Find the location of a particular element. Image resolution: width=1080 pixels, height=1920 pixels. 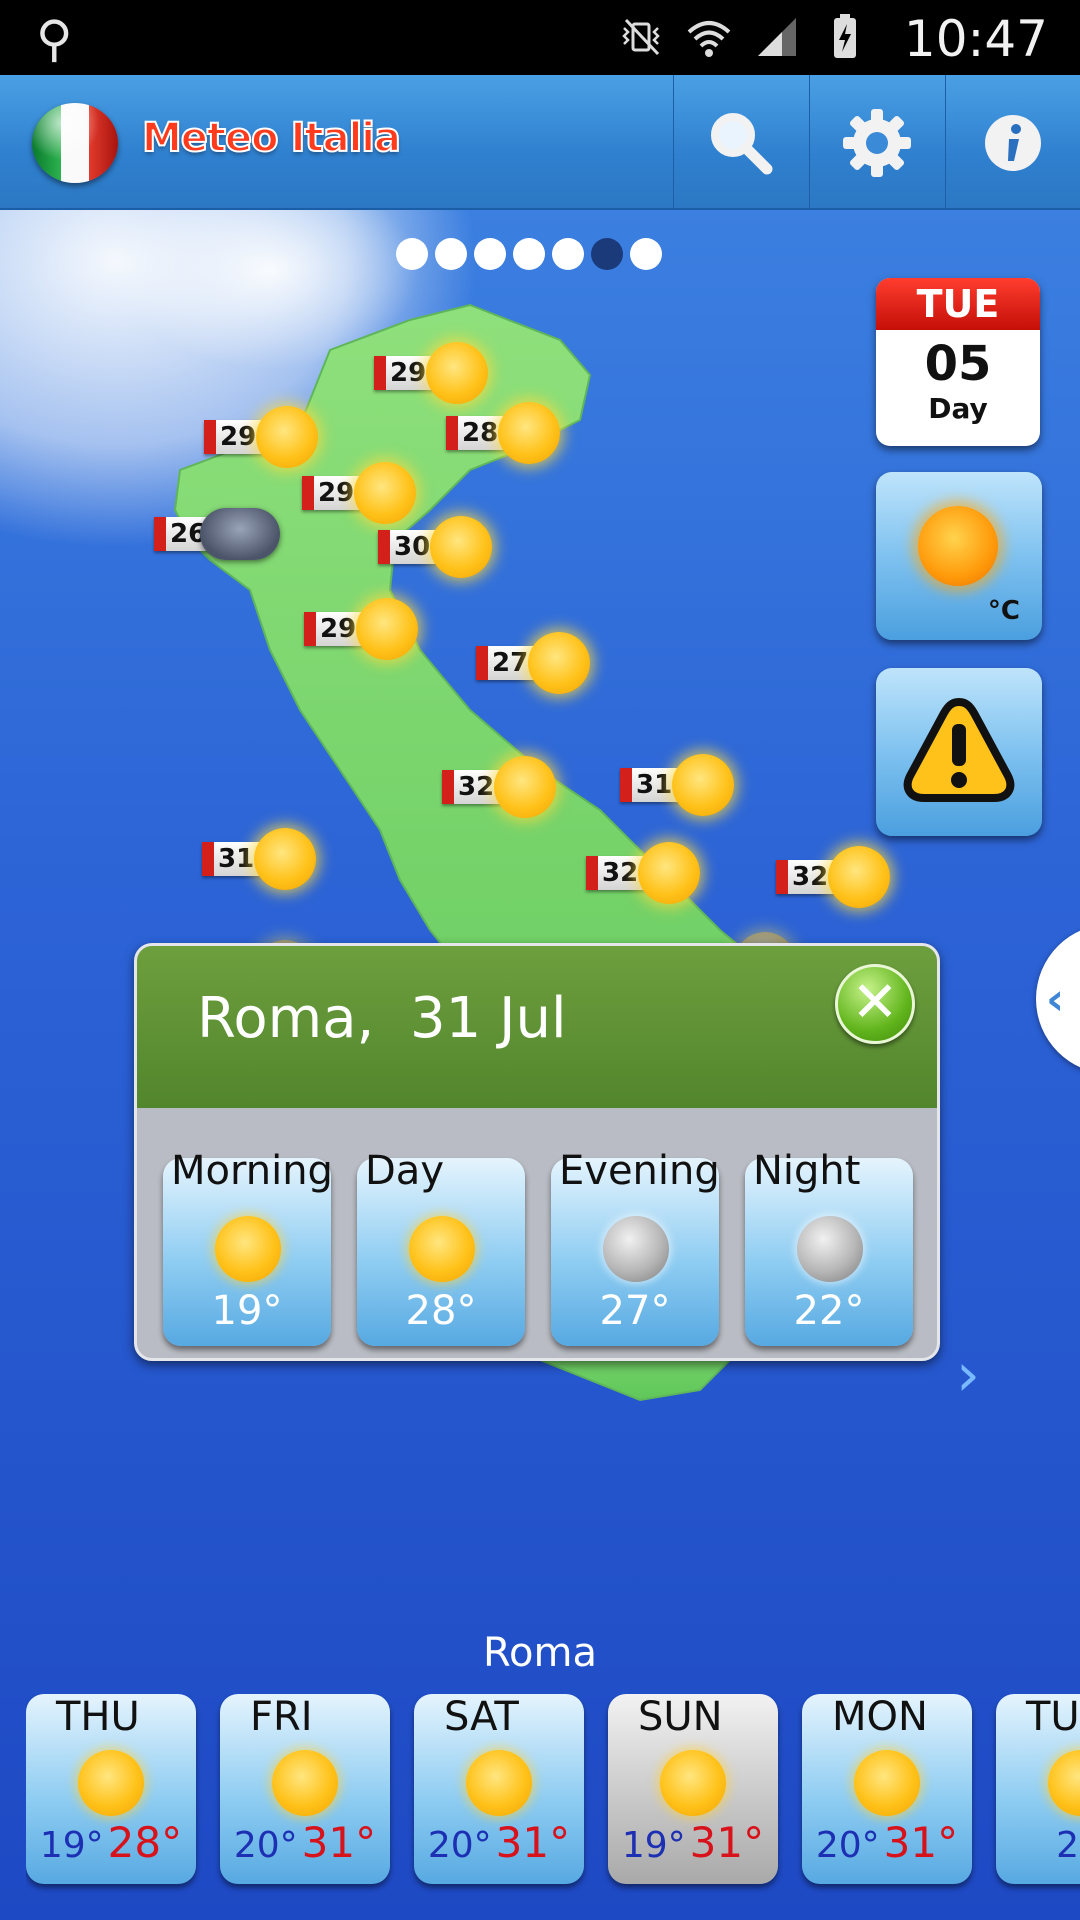

signal-icon is located at coordinates (777, 37).